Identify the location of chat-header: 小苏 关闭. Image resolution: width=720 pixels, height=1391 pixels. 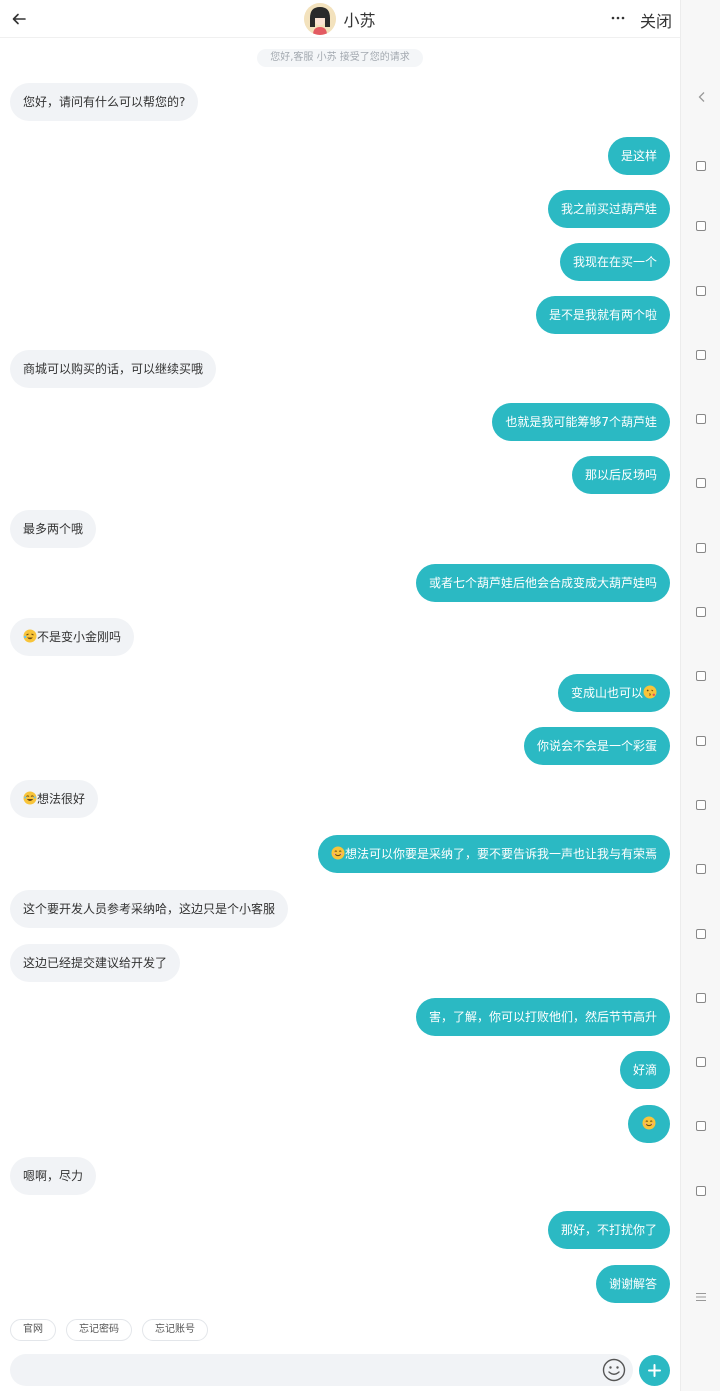
(340, 19).